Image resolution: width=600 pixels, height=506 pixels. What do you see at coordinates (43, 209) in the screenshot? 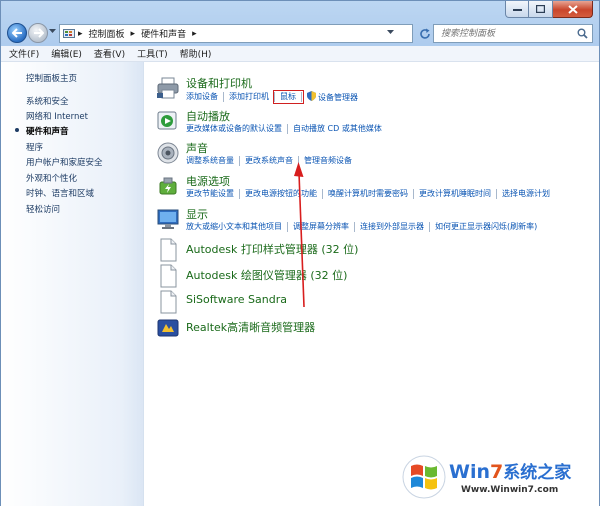
I see `sidebar-item-ease-of-access: 轻松访问` at bounding box center [43, 209].